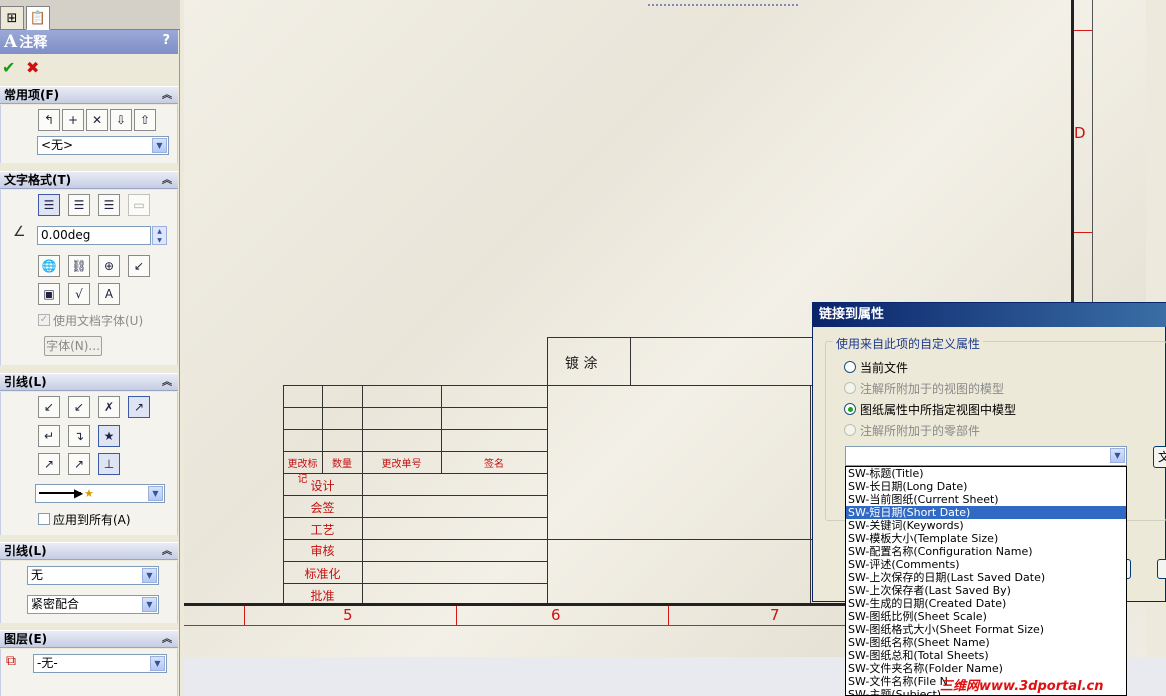 This screenshot has height=696, width=1166. I want to click on save-style-icon: ⇩, so click(121, 120).